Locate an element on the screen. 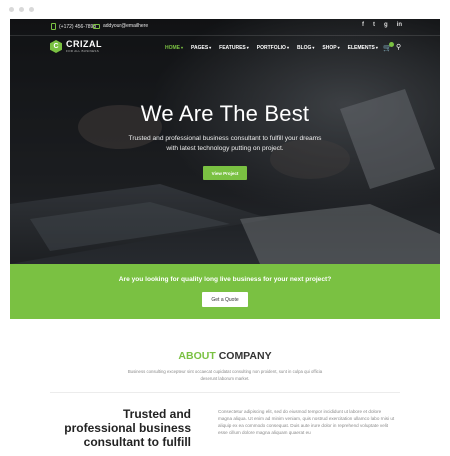 Image resolution: width=450 pixels, height=456 pixels. browser-chrome is located at coordinates (225, 9).